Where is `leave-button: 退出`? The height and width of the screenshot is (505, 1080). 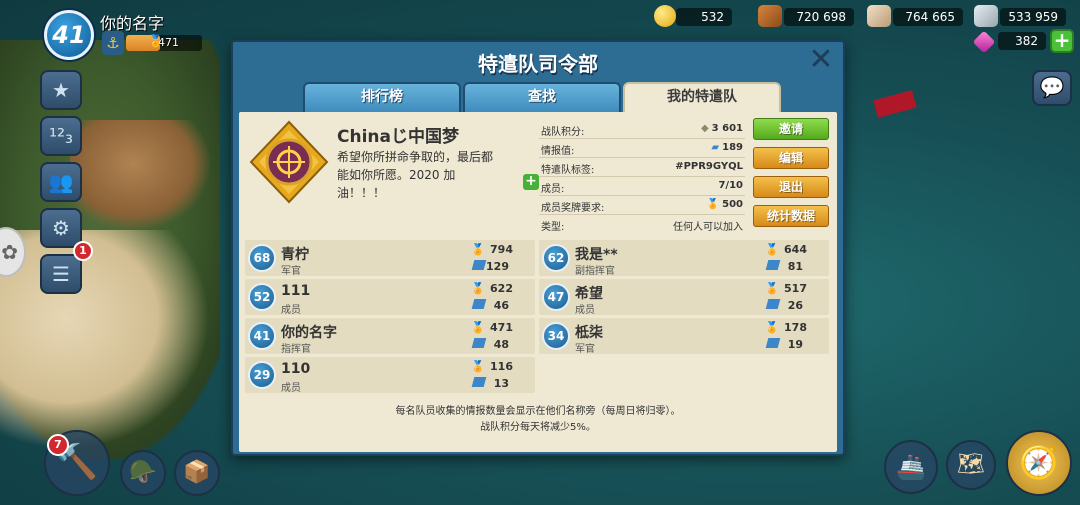
leave-button: 退出 is located at coordinates (791, 187).